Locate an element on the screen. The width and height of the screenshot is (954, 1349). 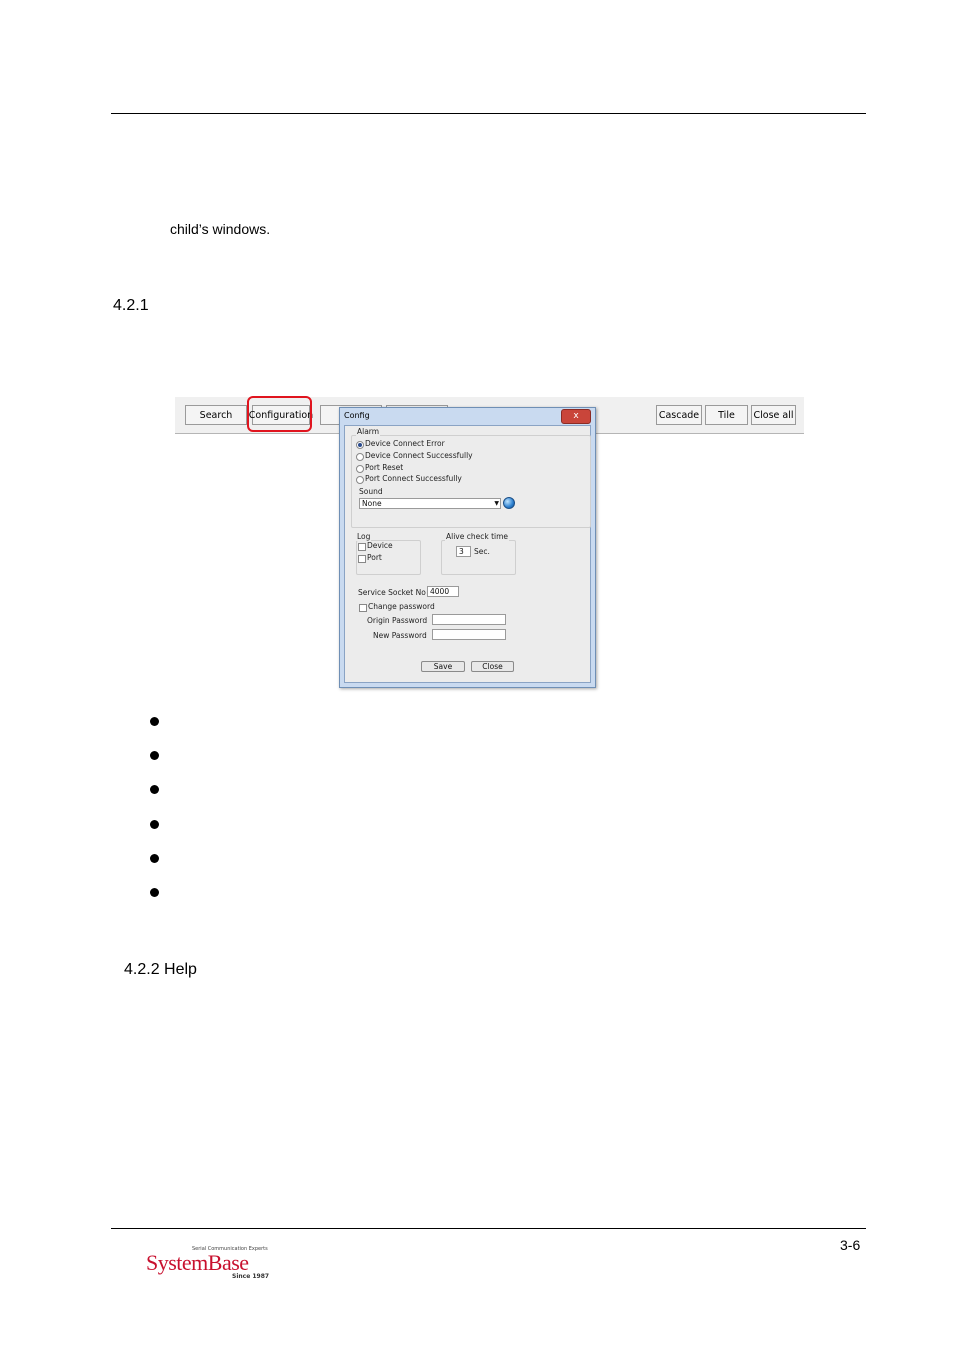
radio-label: Device Connect Error is located at coordinates (405, 443).